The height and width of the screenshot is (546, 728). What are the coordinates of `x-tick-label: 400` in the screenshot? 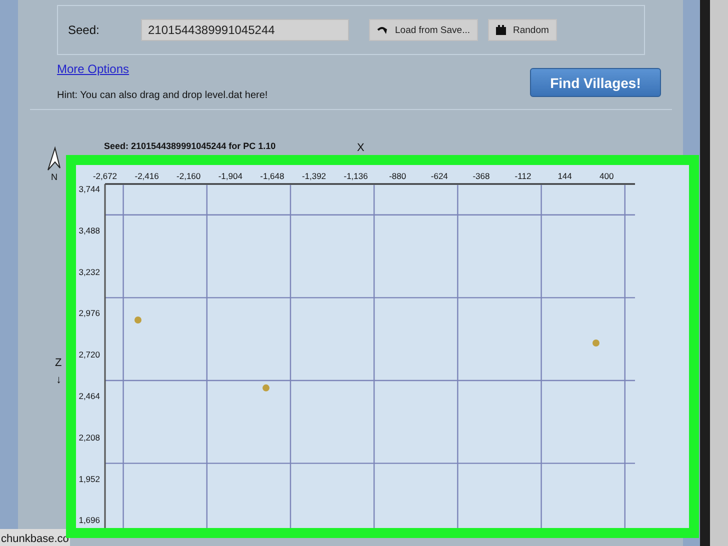 It's located at (607, 176).